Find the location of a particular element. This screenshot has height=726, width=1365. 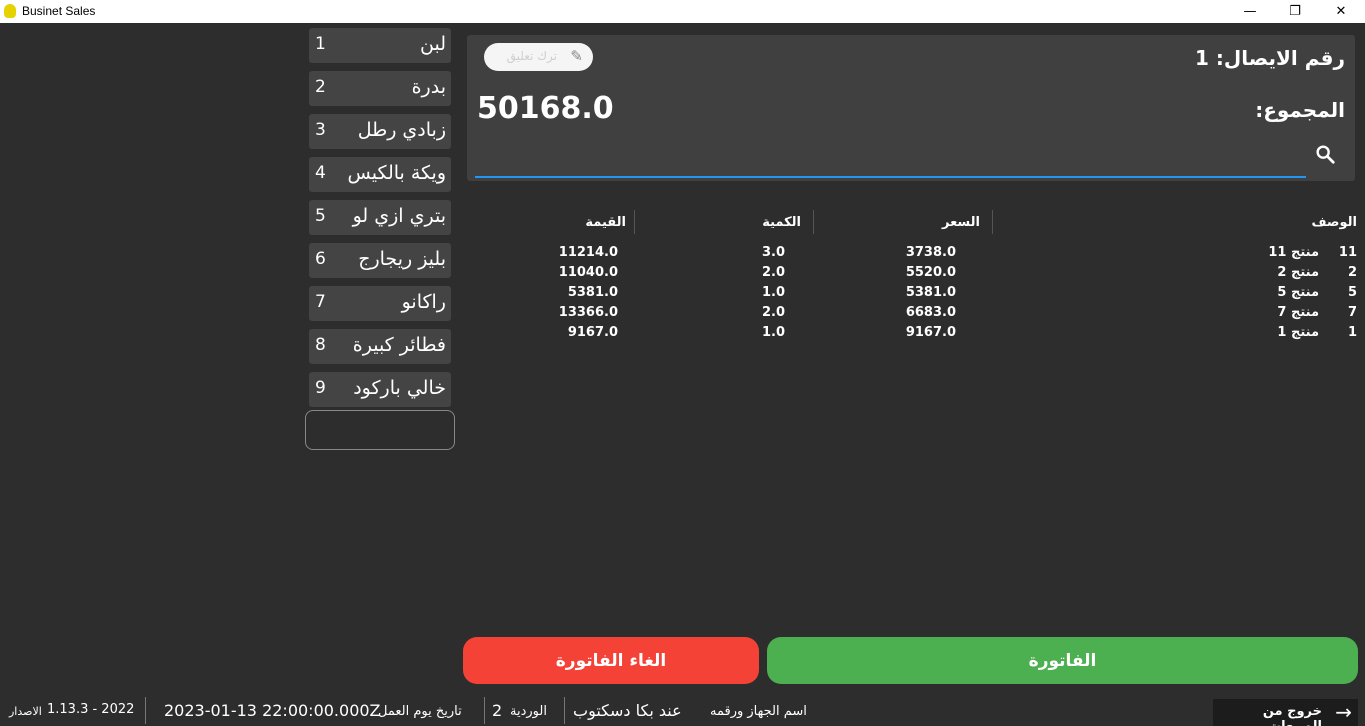

quick-product-name: زبادي رطل is located at coordinates (401, 130).